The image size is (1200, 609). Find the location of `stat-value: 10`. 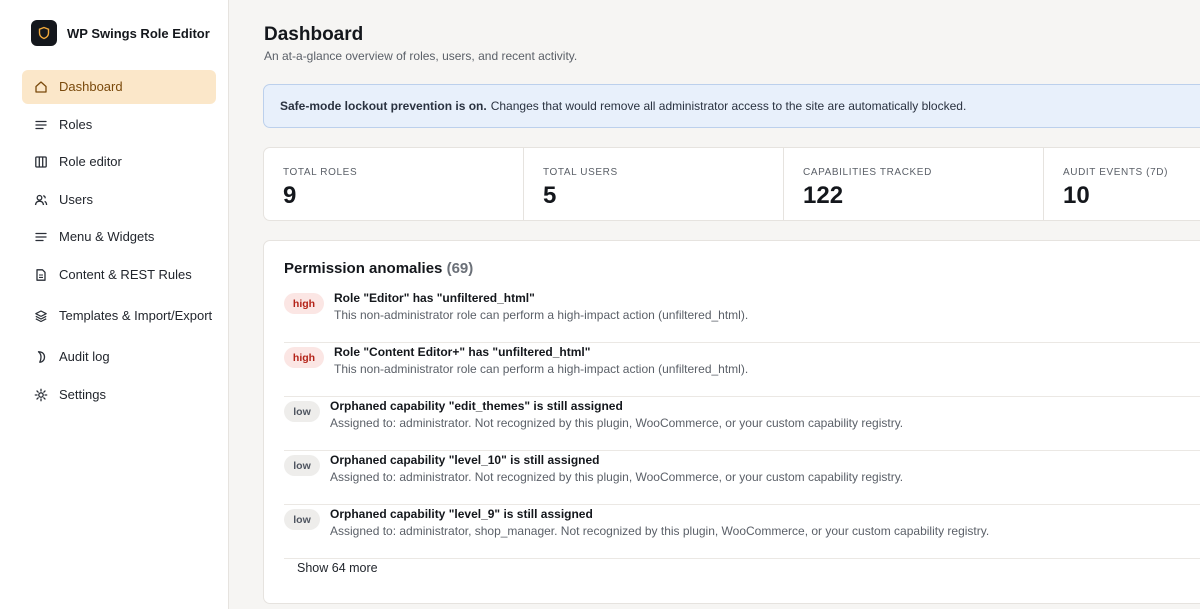

stat-value: 10 is located at coordinates (1076, 195).